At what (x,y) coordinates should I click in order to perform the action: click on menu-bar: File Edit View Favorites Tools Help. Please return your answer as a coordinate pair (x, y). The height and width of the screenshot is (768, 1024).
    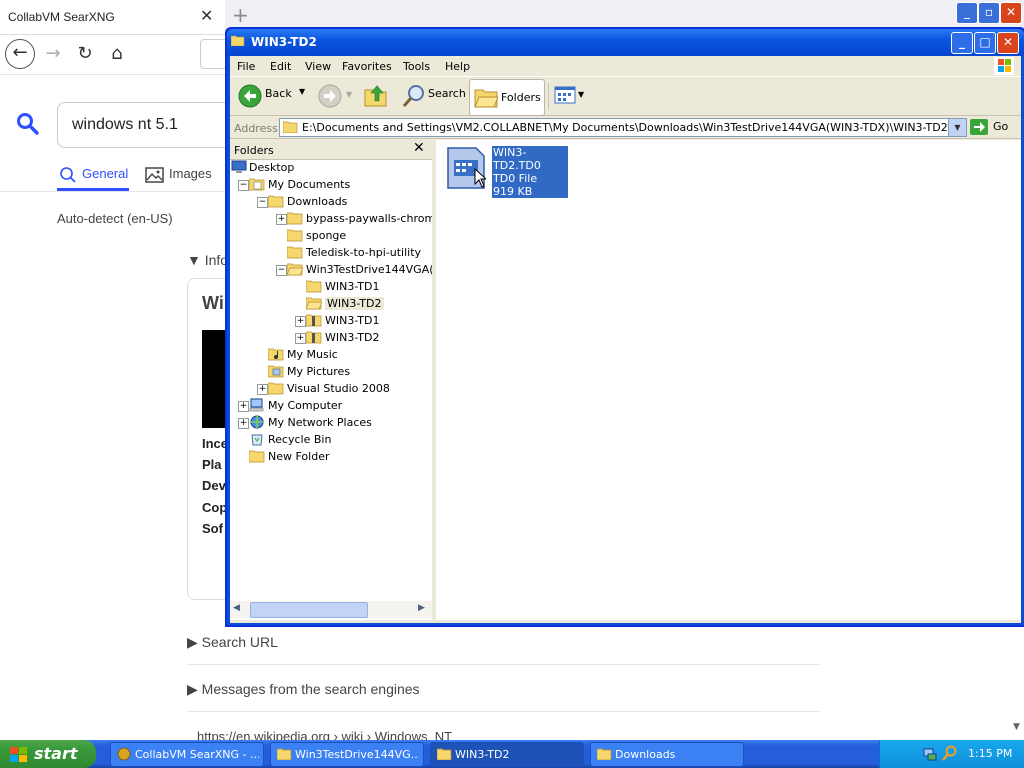
    Looking at the image, I should click on (625, 66).